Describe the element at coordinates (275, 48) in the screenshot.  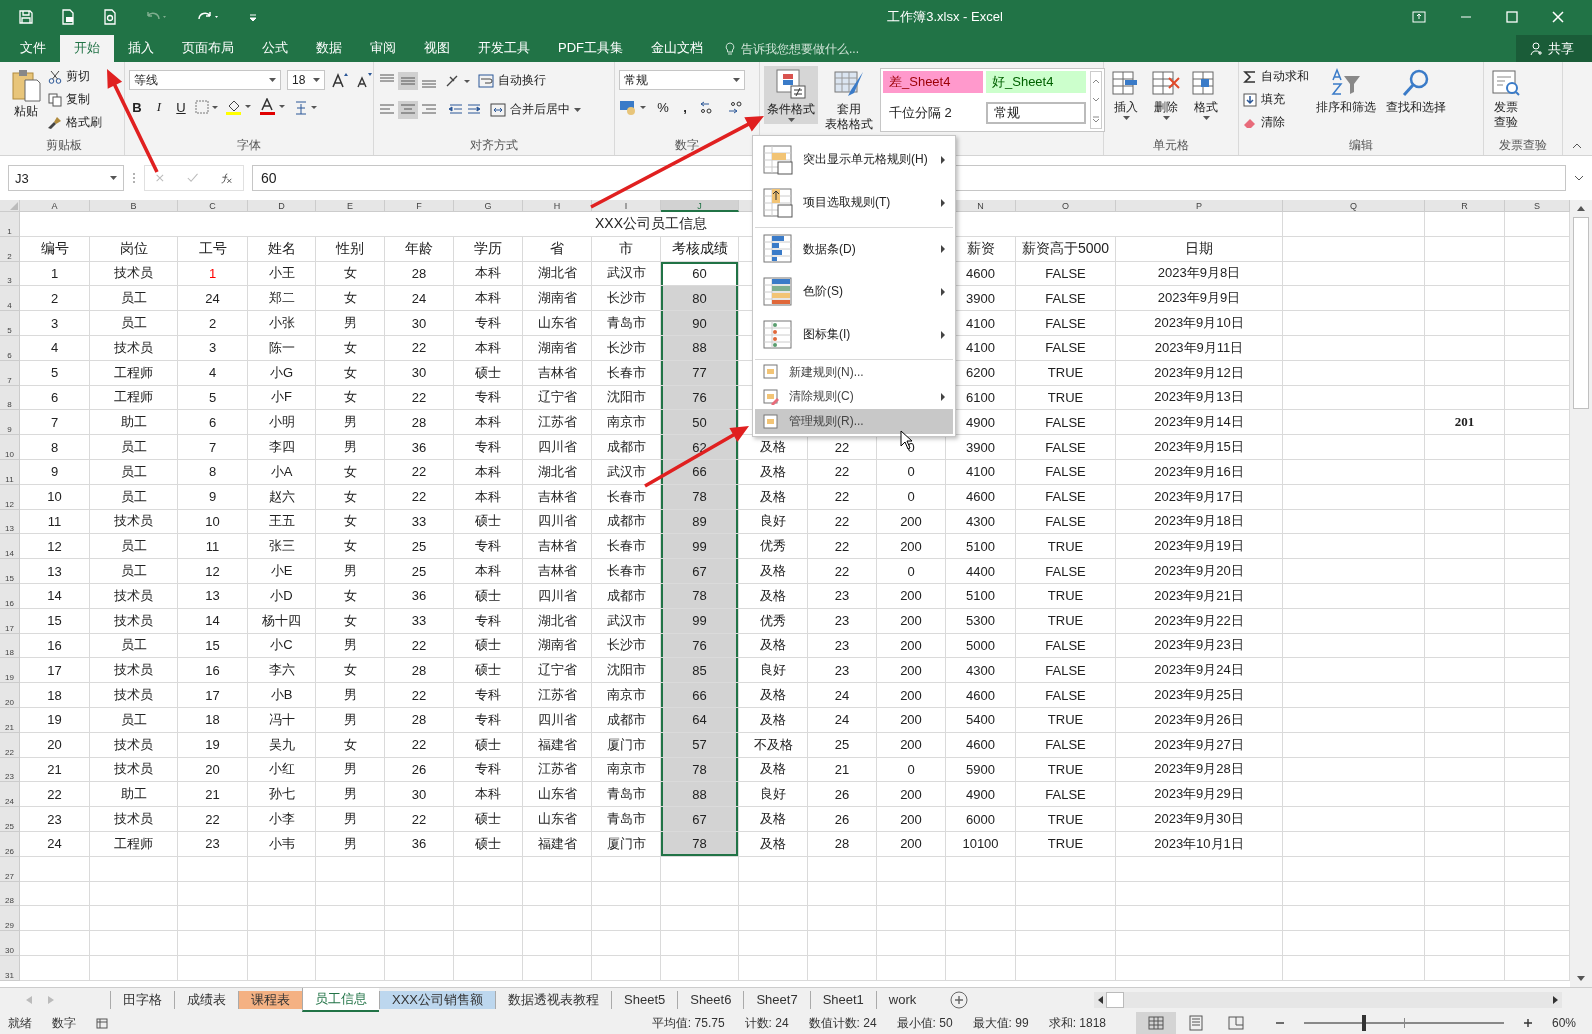
I see `ribbon-tab: 公式` at that location.